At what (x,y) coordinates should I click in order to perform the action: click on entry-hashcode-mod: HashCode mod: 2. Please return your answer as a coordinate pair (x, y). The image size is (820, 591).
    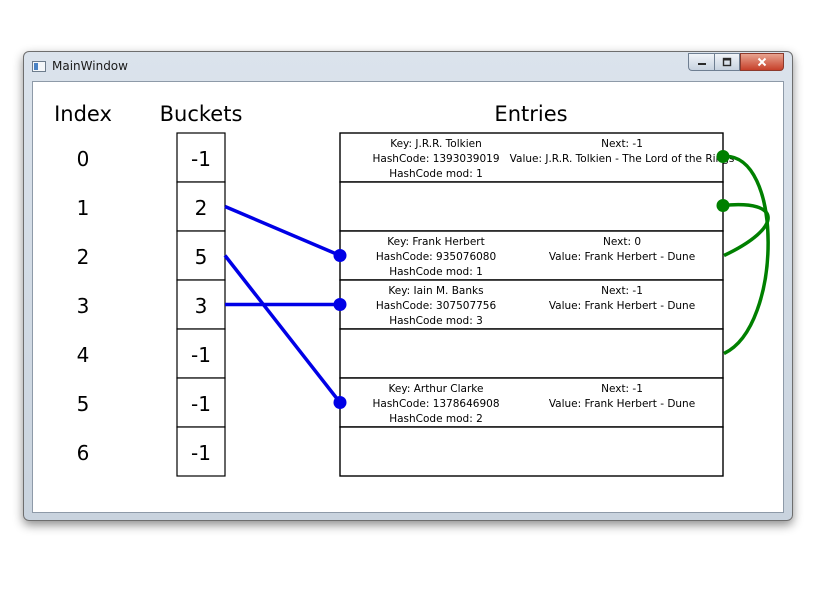
    Looking at the image, I should click on (436, 419).